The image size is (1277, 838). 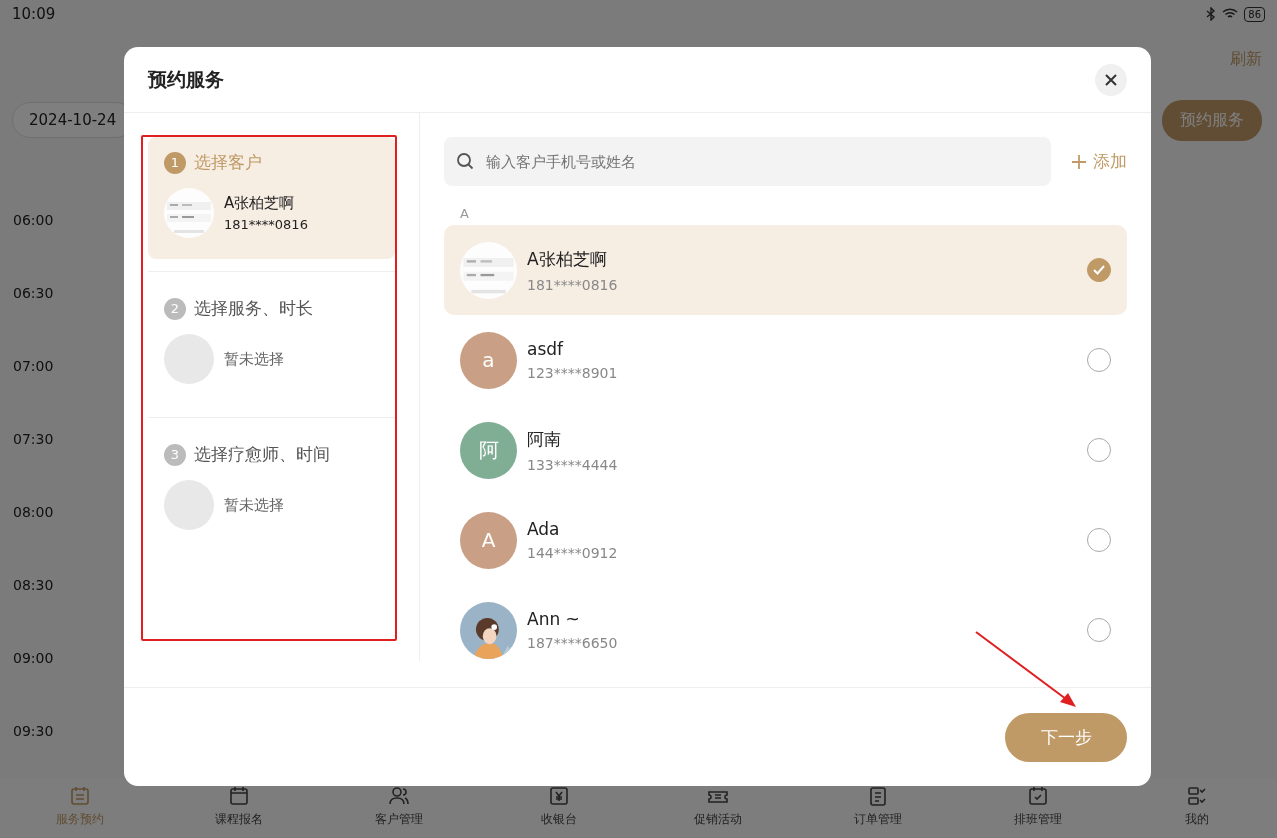 I want to click on customer-name: asdf, so click(x=546, y=349).